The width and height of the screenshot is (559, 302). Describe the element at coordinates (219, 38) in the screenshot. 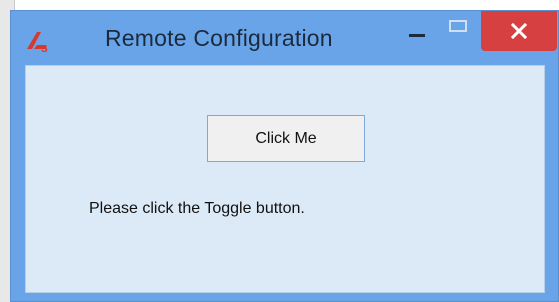

I see `window-title: Remote Configuration` at that location.